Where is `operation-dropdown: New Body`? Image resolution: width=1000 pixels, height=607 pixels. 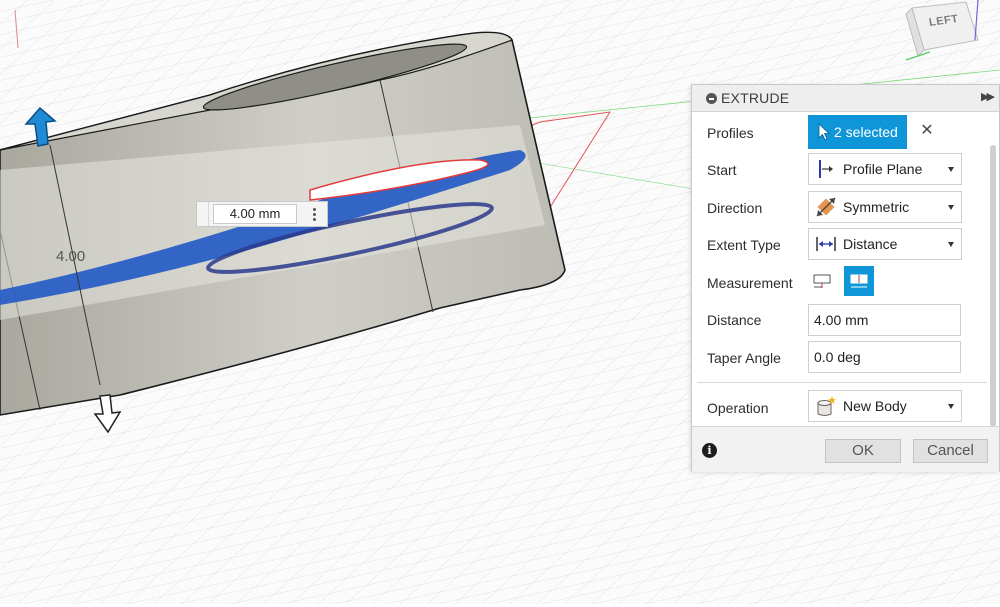 operation-dropdown: New Body is located at coordinates (885, 406).